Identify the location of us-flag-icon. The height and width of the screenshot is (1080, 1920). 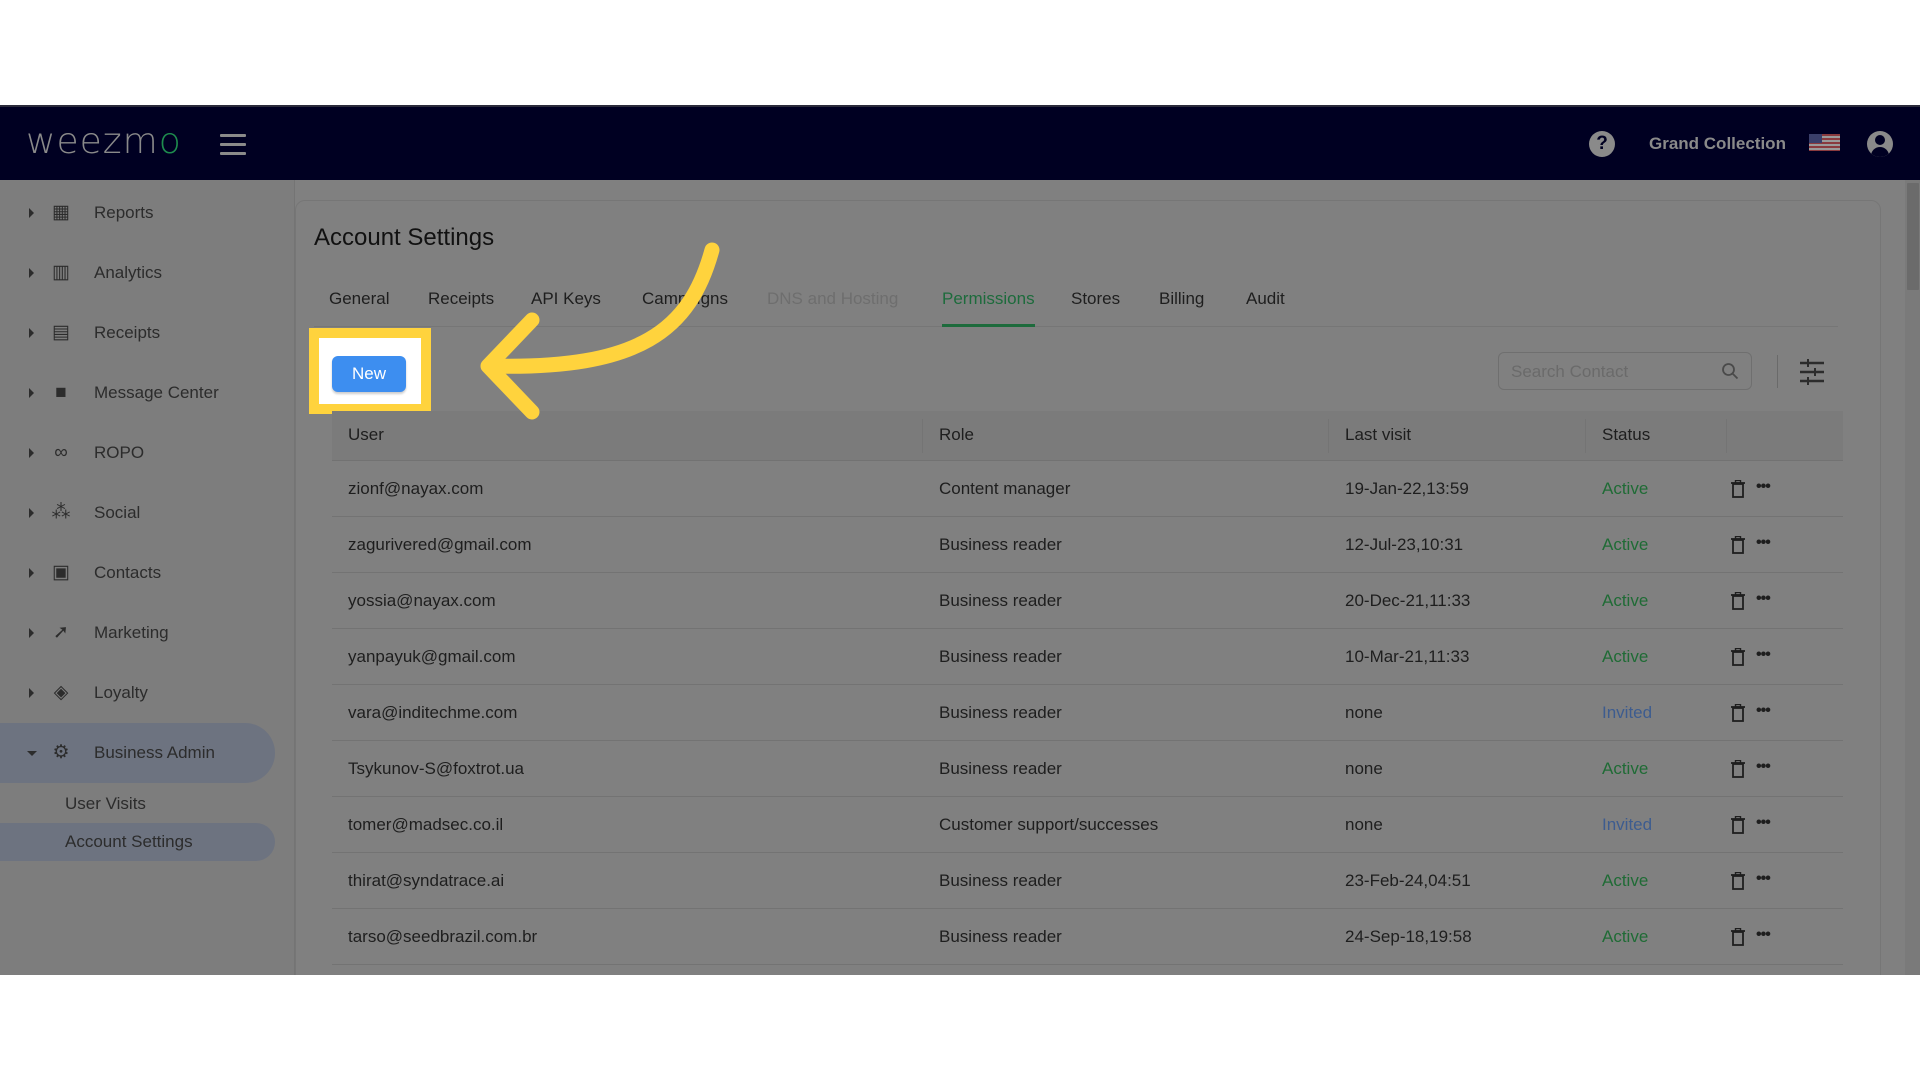
(1824, 142).